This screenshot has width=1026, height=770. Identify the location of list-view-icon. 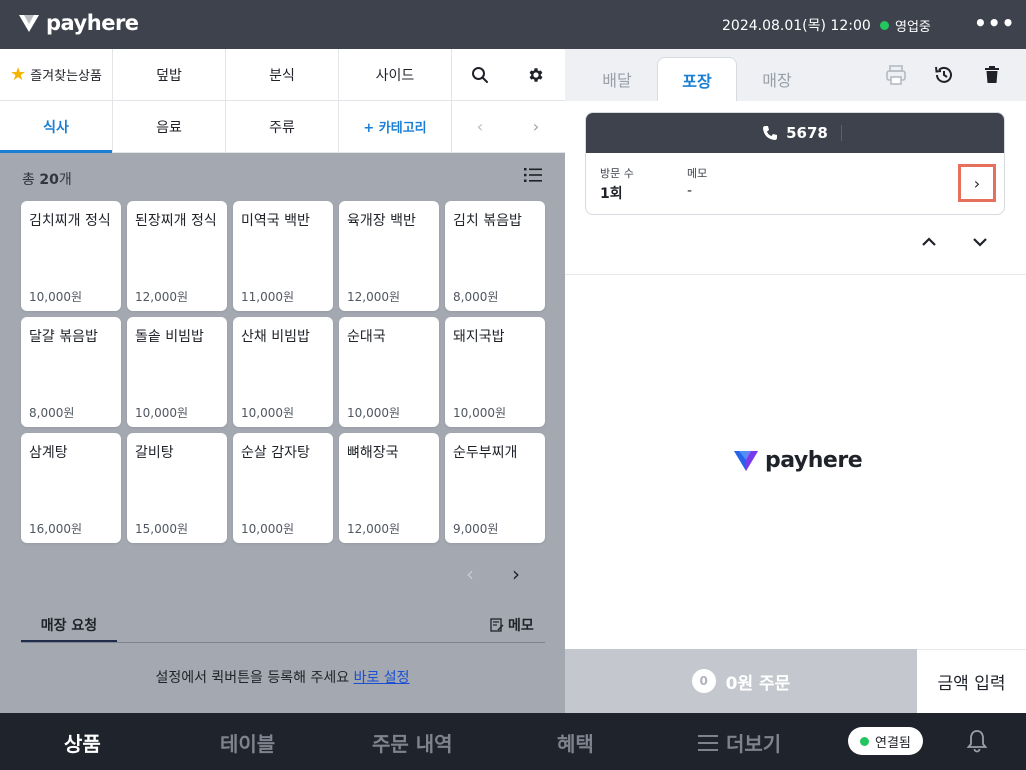
(533, 175).